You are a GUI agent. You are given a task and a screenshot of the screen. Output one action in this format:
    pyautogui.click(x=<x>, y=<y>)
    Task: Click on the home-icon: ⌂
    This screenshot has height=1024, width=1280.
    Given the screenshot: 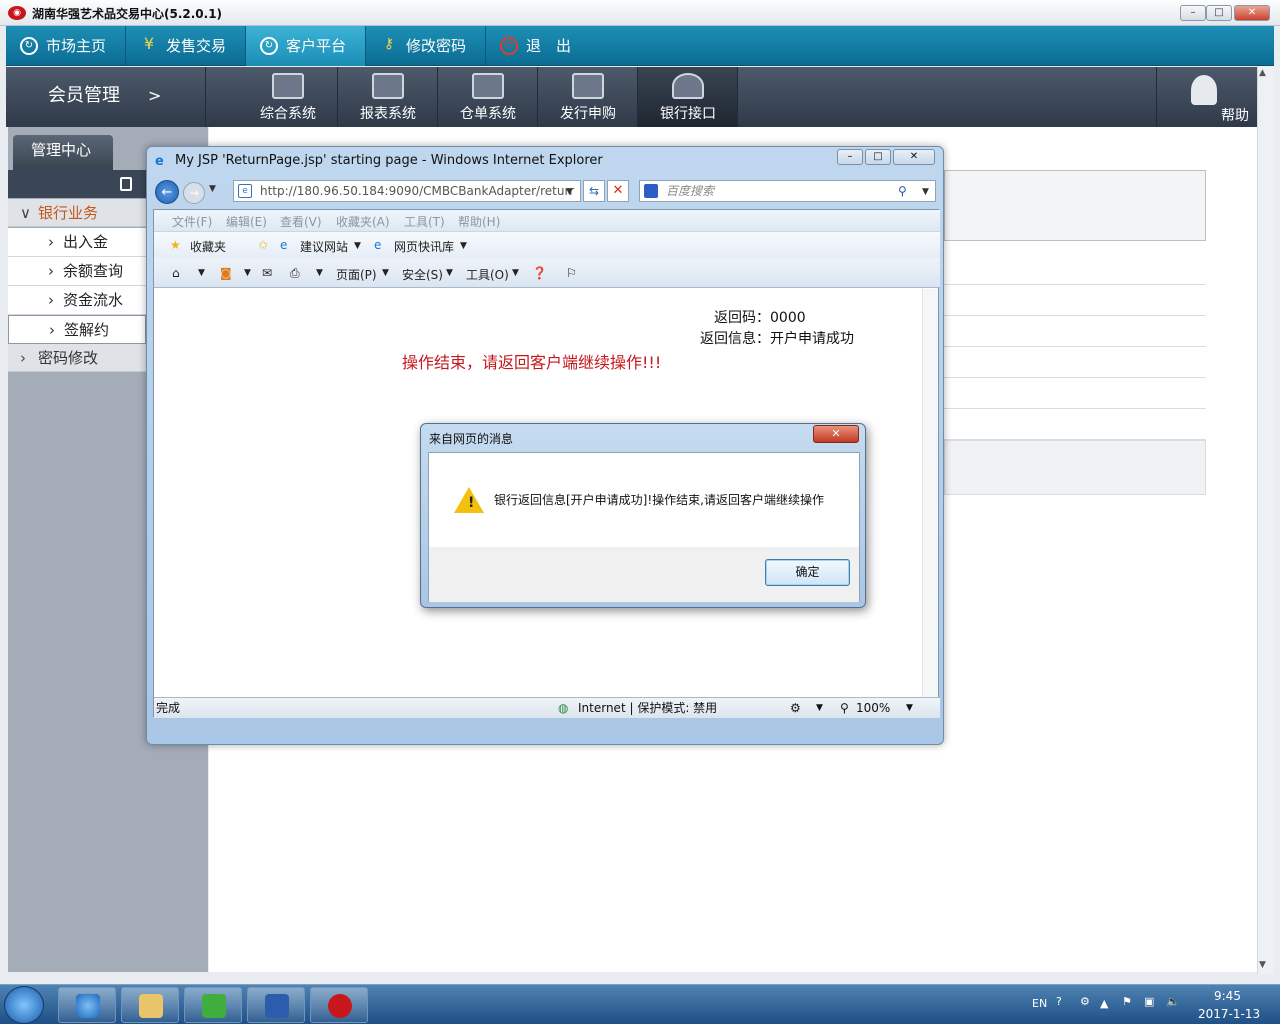 What is the action you would take?
    pyautogui.click(x=176, y=273)
    